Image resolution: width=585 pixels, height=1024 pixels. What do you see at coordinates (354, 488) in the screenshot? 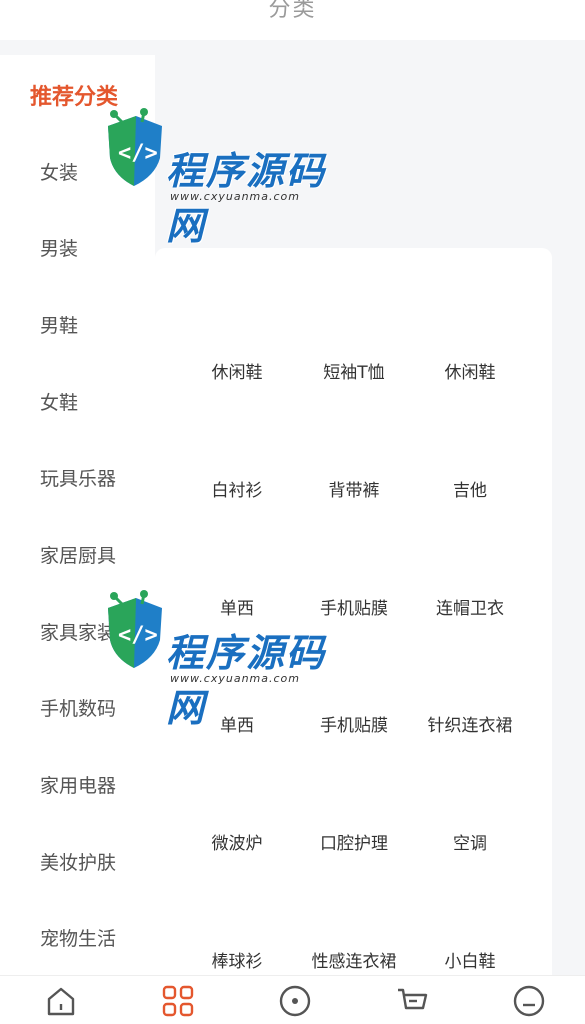
I see `subcategory-item: 背带裤` at bounding box center [354, 488].